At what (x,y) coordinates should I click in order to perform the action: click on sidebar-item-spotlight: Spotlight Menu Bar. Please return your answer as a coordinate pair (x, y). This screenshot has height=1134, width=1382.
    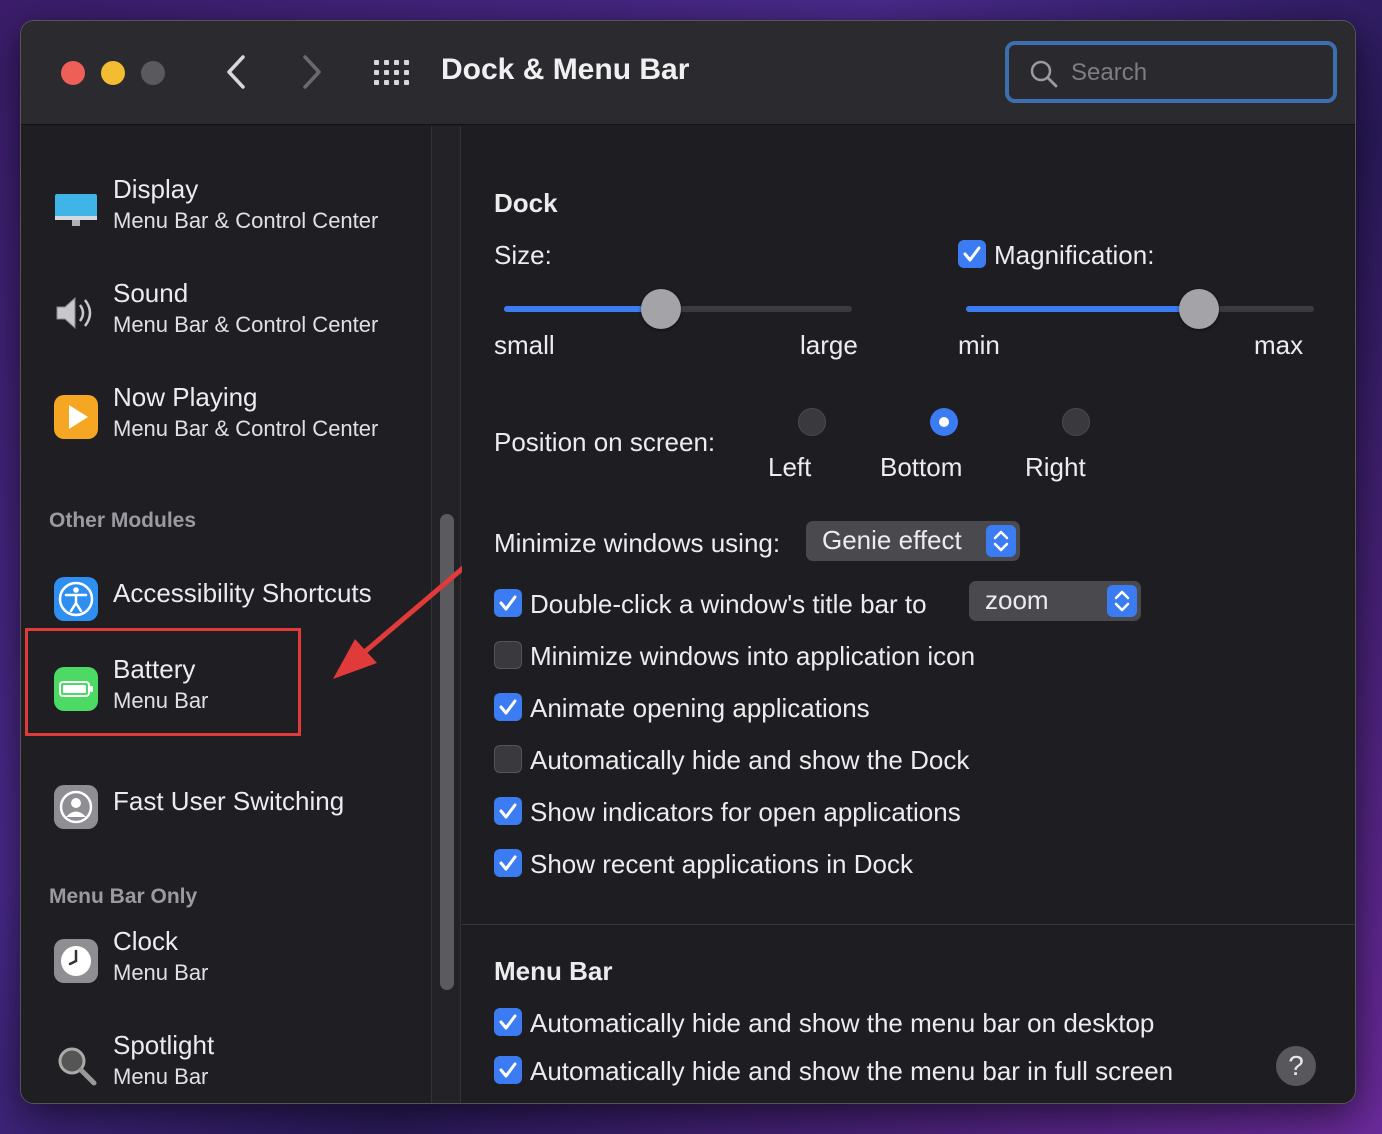
    Looking at the image, I should click on (231, 1066).